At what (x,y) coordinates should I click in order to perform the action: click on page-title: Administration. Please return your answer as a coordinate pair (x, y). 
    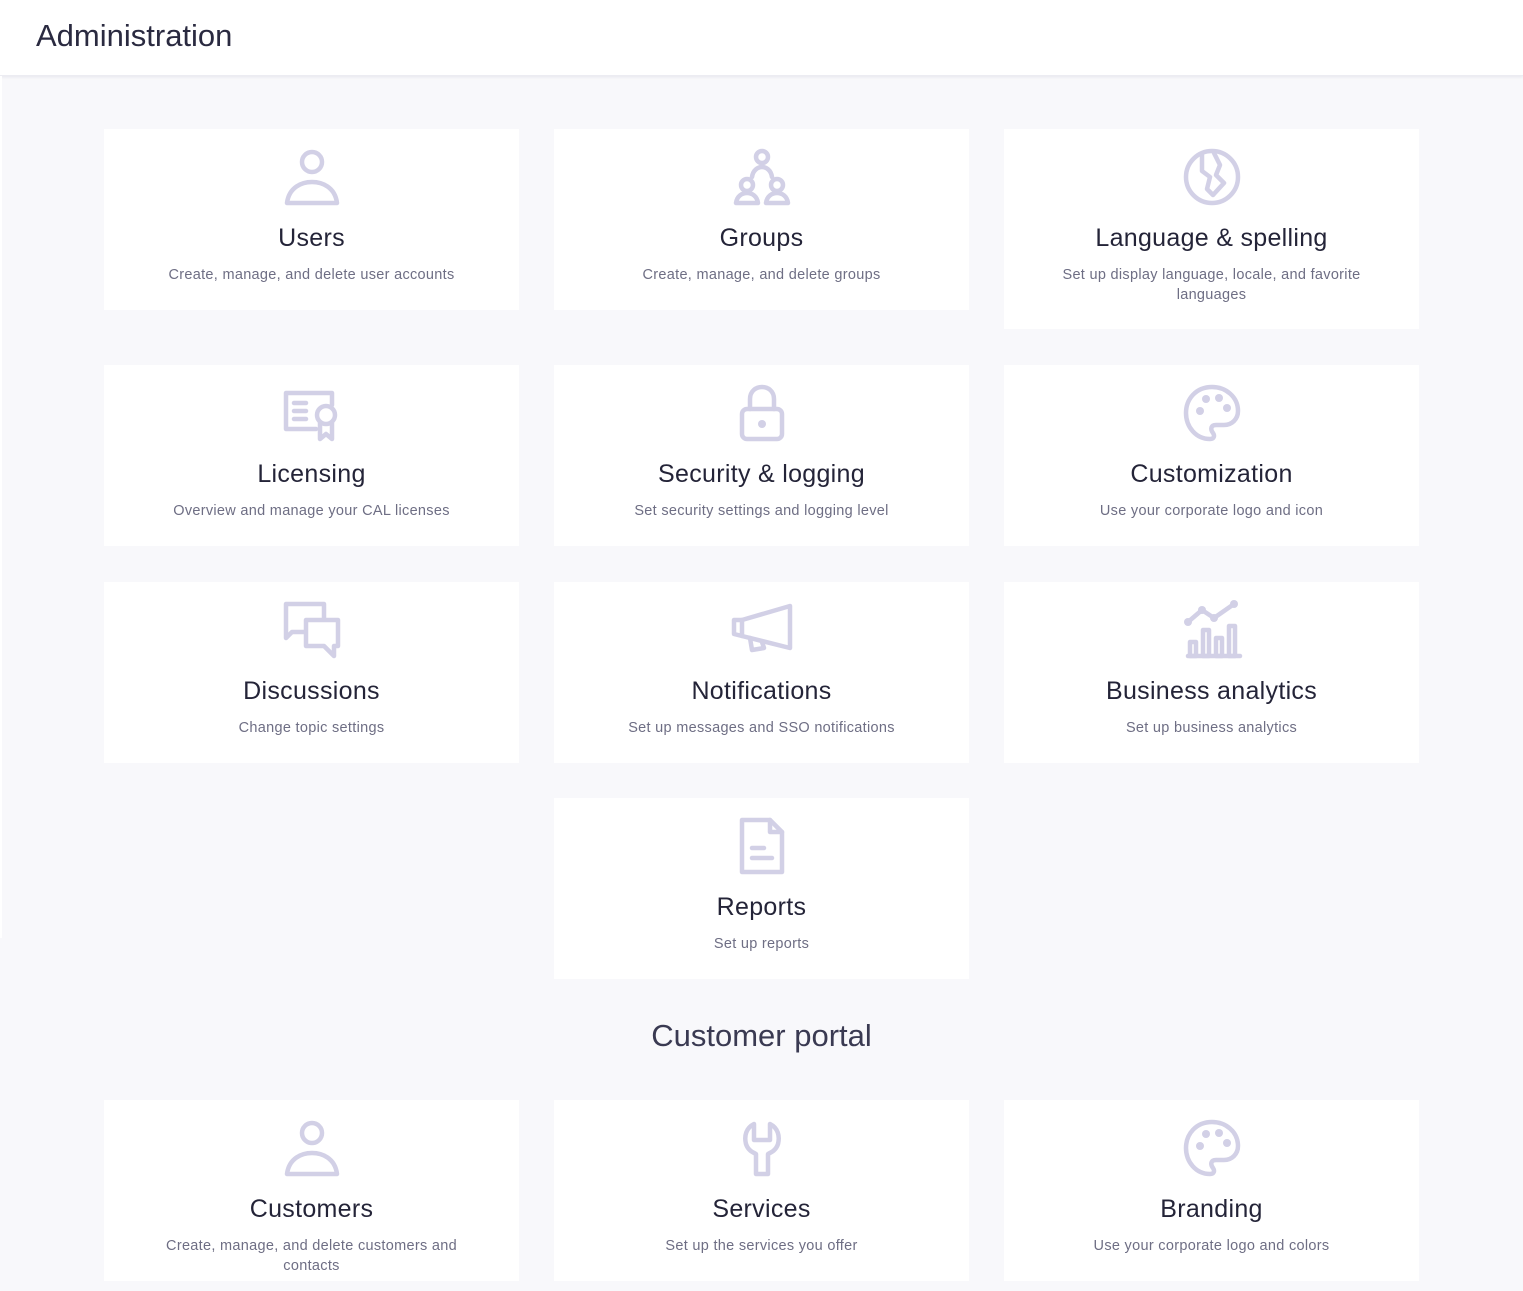
    Looking at the image, I should click on (134, 35).